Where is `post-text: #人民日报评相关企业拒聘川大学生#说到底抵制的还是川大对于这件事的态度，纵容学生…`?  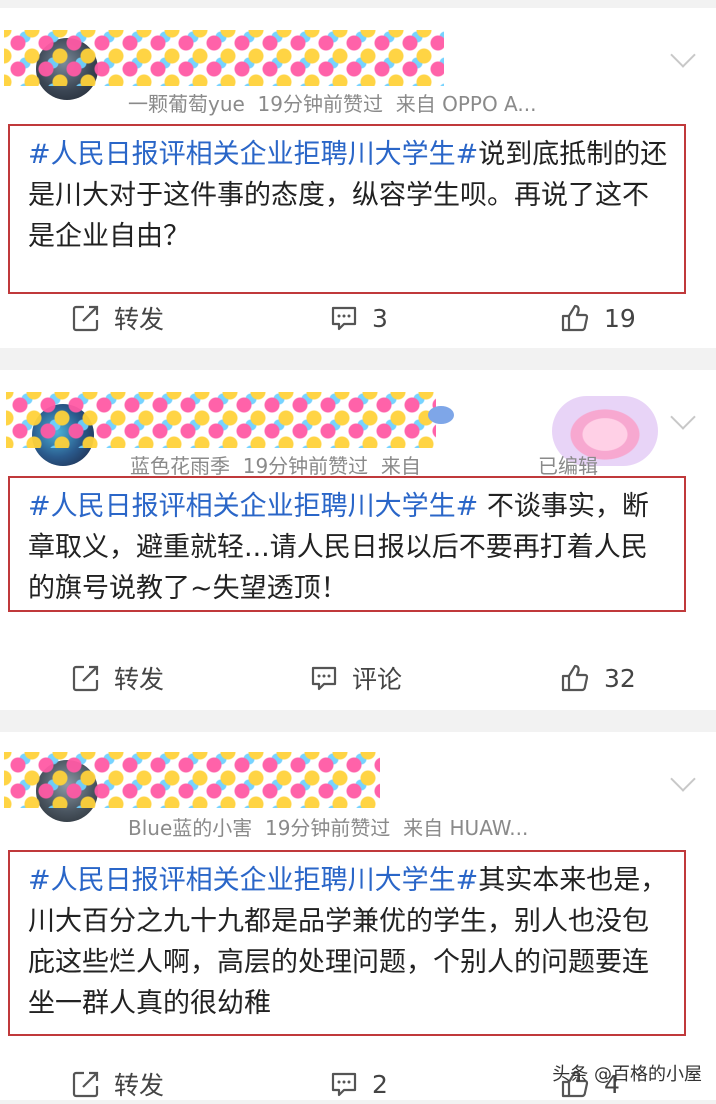 post-text: #人民日报评相关企业拒聘川大学生#说到底抵制的还是川大对于这件事的态度，纵容学生… is located at coordinates (347, 209).